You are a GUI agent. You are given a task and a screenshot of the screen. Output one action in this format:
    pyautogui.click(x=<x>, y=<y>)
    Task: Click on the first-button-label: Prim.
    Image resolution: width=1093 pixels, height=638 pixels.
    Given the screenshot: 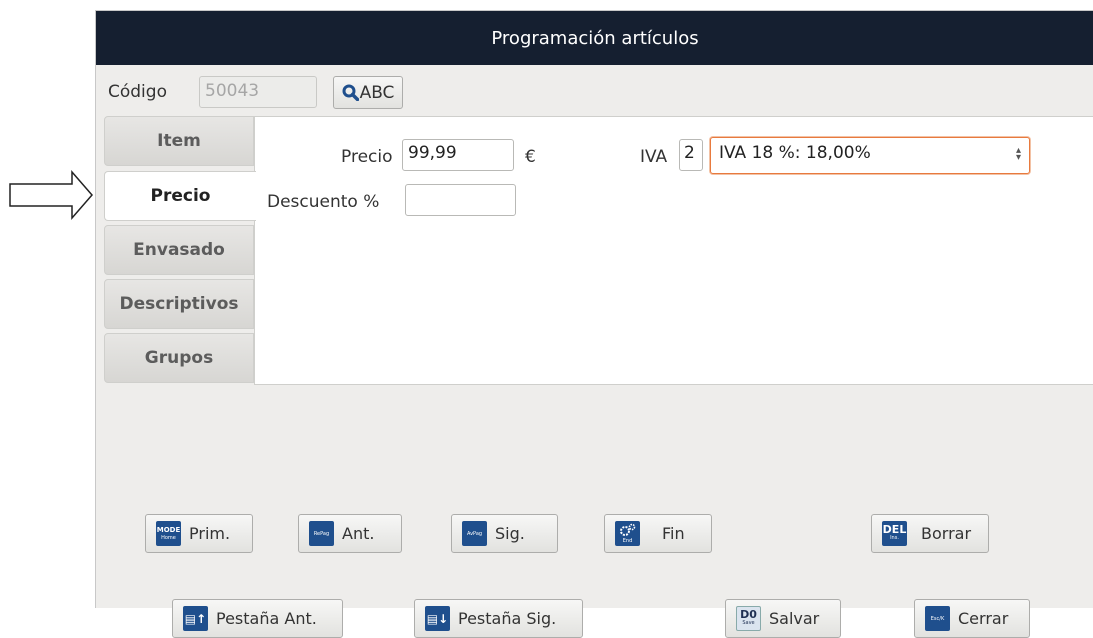 What is the action you would take?
    pyautogui.click(x=210, y=533)
    